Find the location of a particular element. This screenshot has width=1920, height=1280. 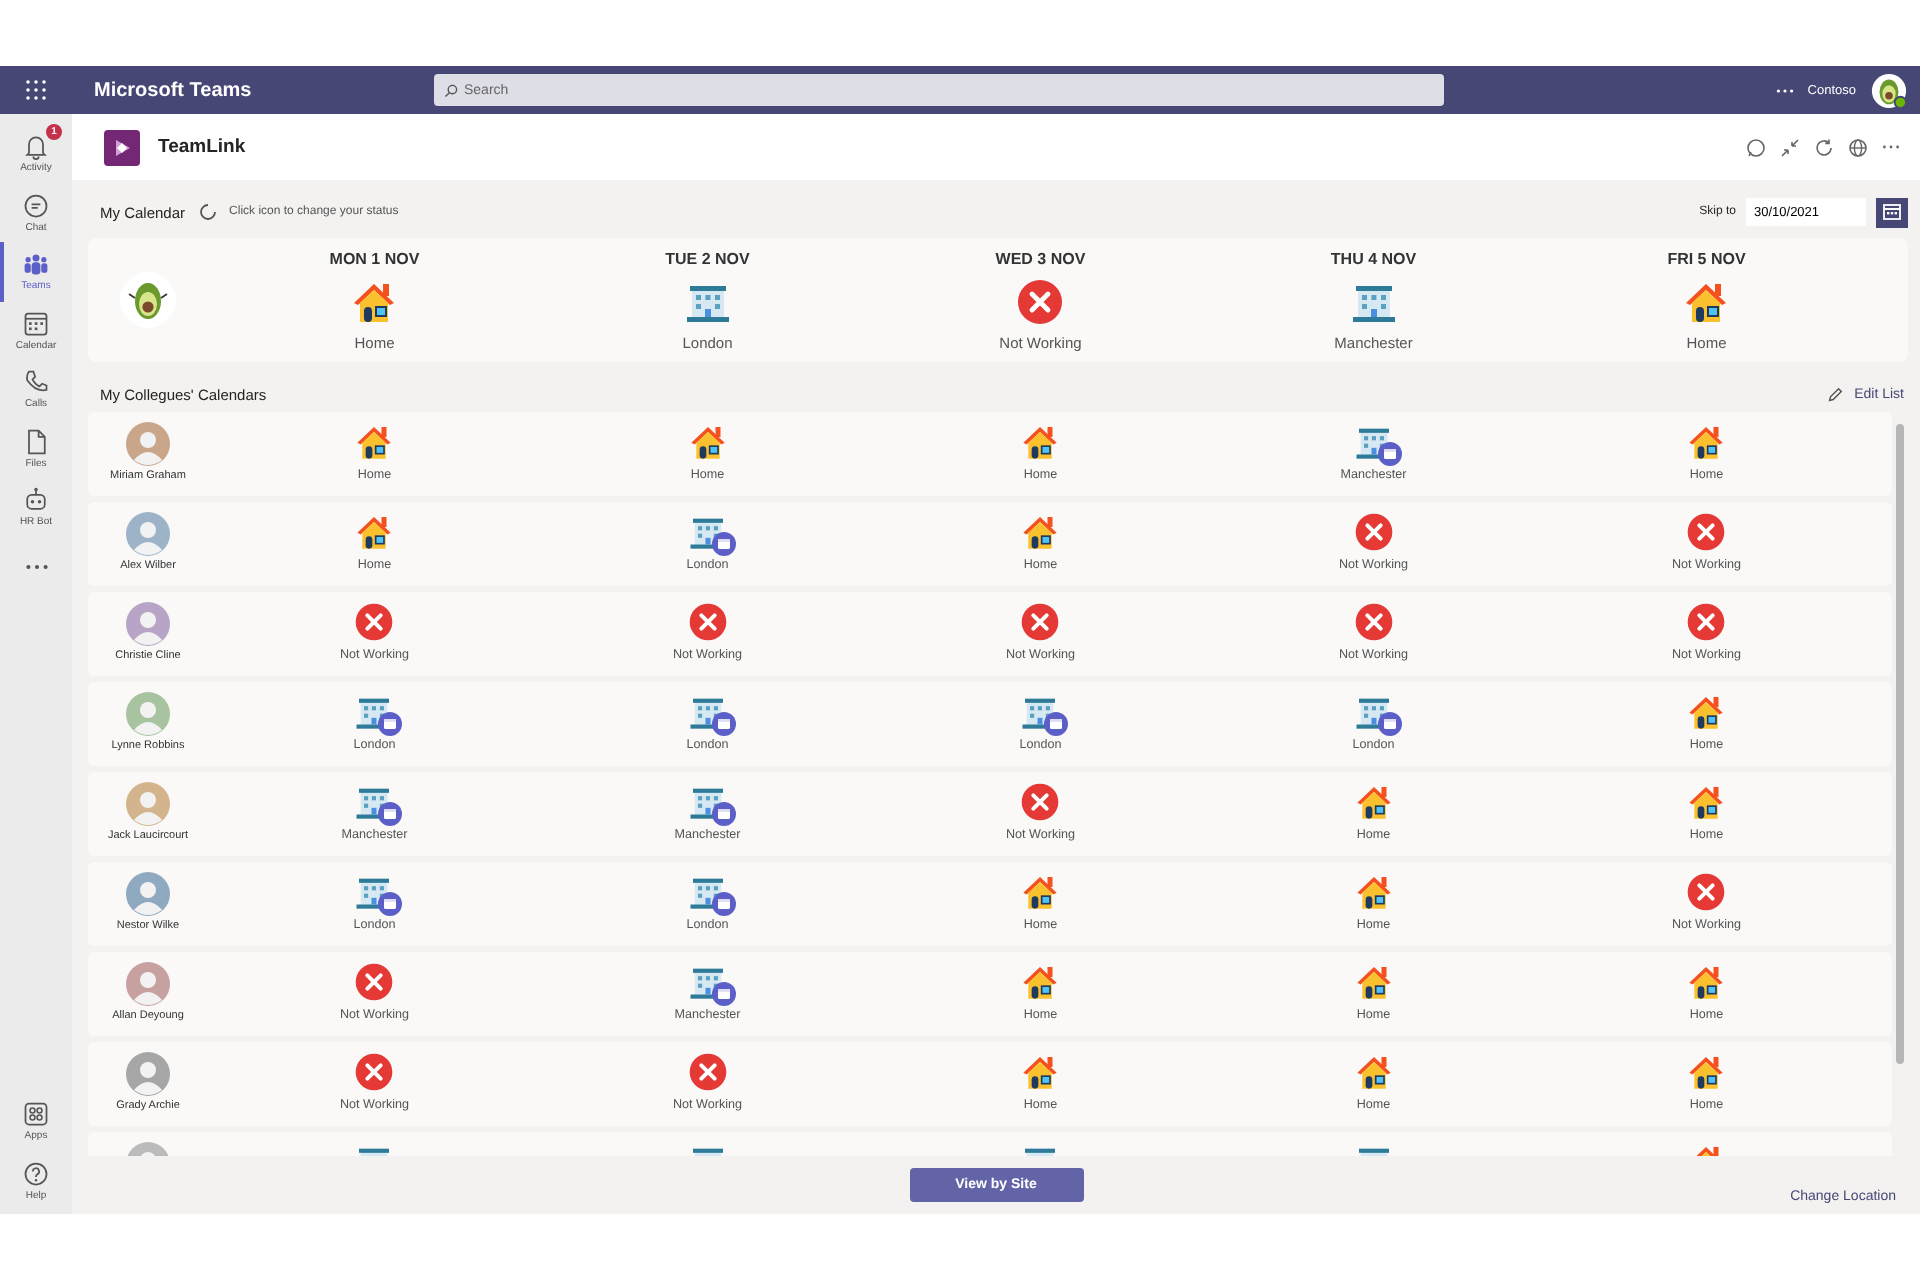

day-heading: THU 4 NOV is located at coordinates (1373, 258).